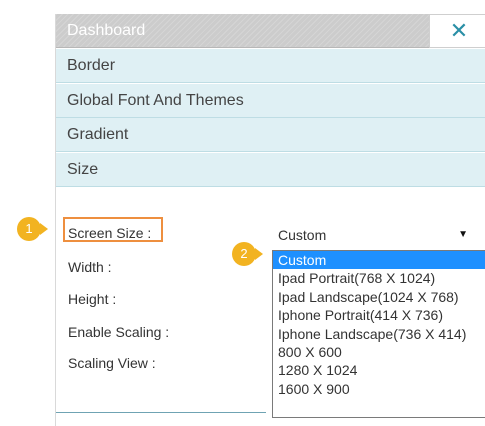  What do you see at coordinates (44, 229) in the screenshot?
I see `step-1-pointer` at bounding box center [44, 229].